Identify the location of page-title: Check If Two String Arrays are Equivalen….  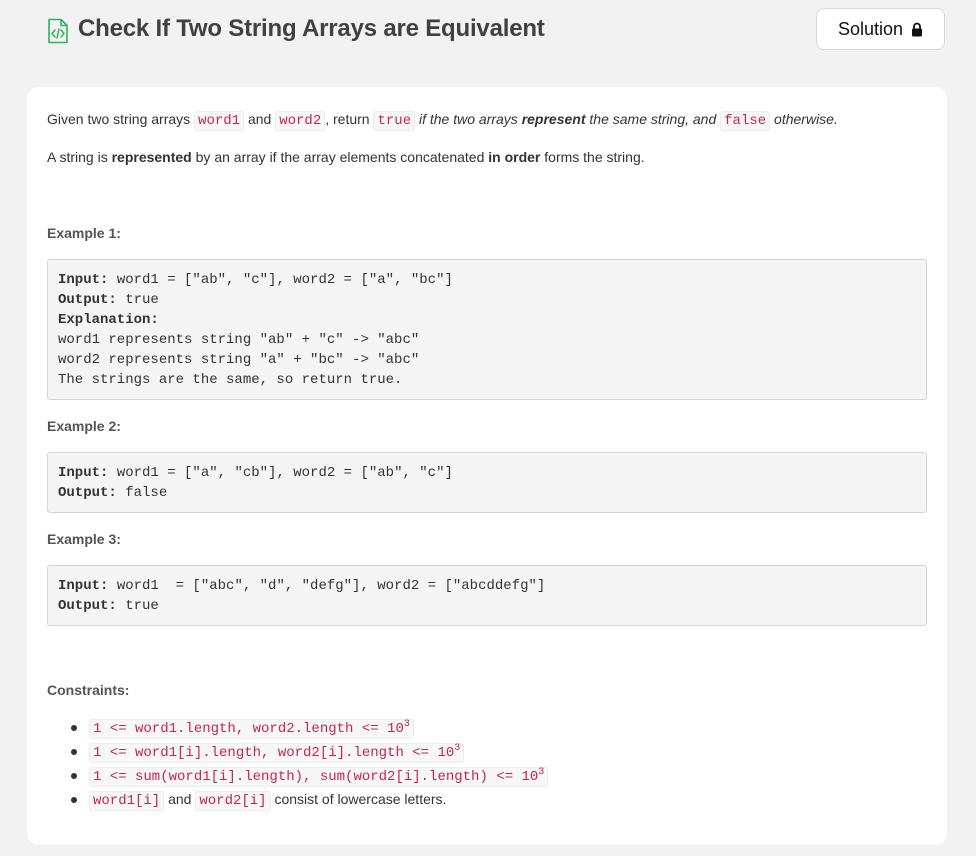
(311, 29).